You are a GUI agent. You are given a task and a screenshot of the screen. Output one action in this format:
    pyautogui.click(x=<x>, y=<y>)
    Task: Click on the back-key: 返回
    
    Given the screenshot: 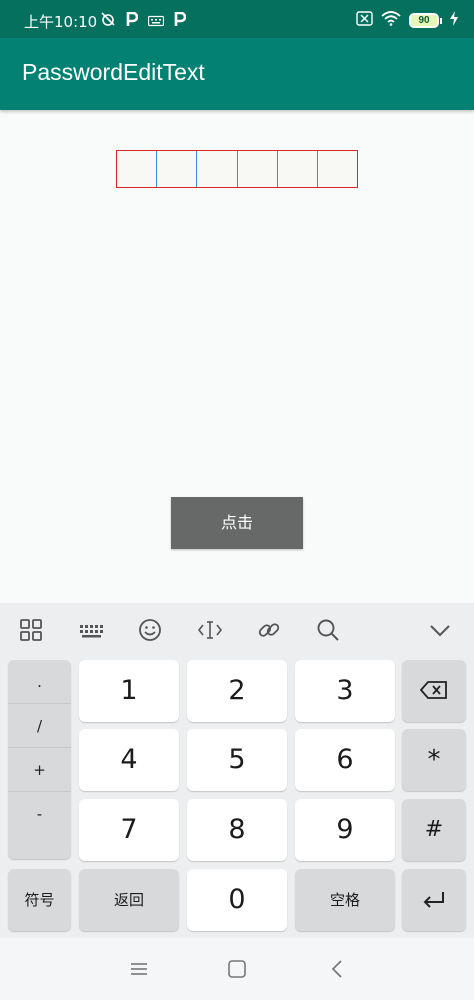 What is the action you would take?
    pyautogui.click(x=129, y=900)
    